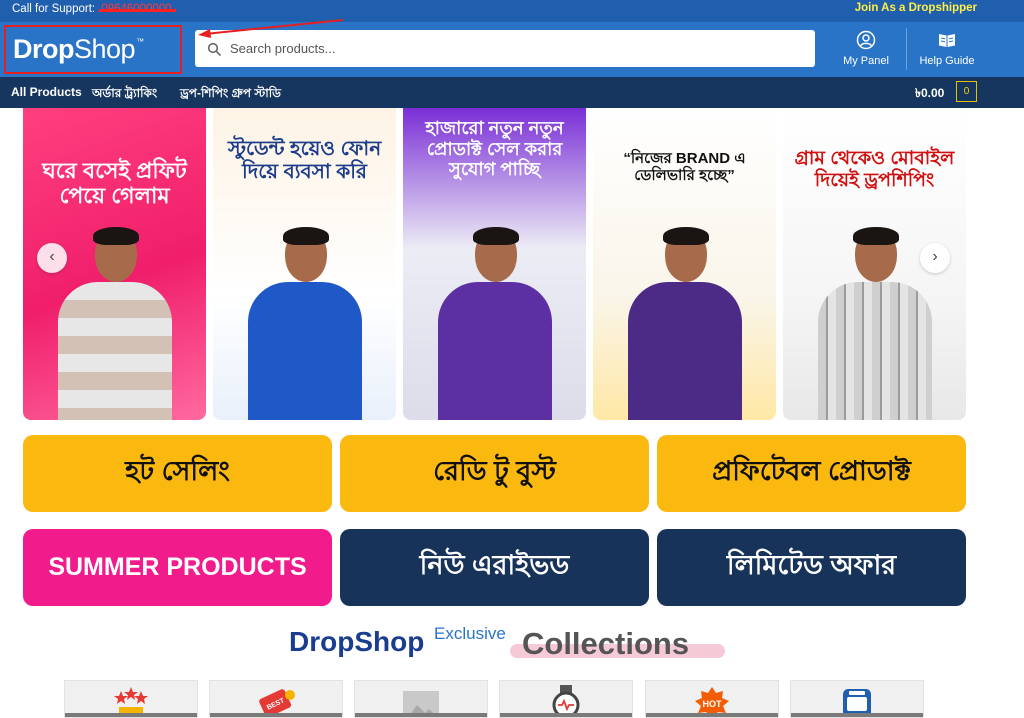 Image resolution: width=1024 pixels, height=718 pixels. I want to click on collections-brand: DropShop, so click(357, 641).